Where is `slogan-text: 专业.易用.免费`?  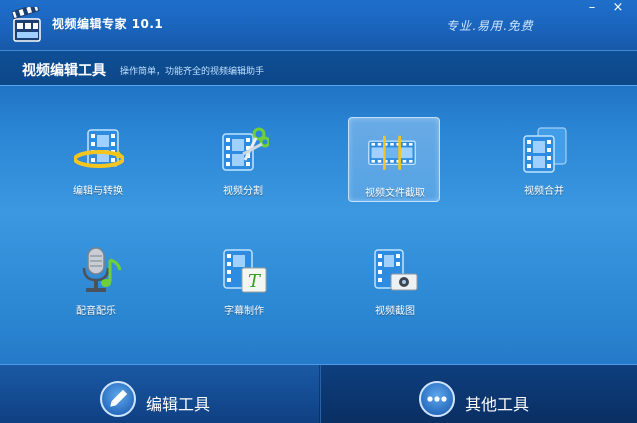
slogan-text: 专业.易用.免费 is located at coordinates (490, 26).